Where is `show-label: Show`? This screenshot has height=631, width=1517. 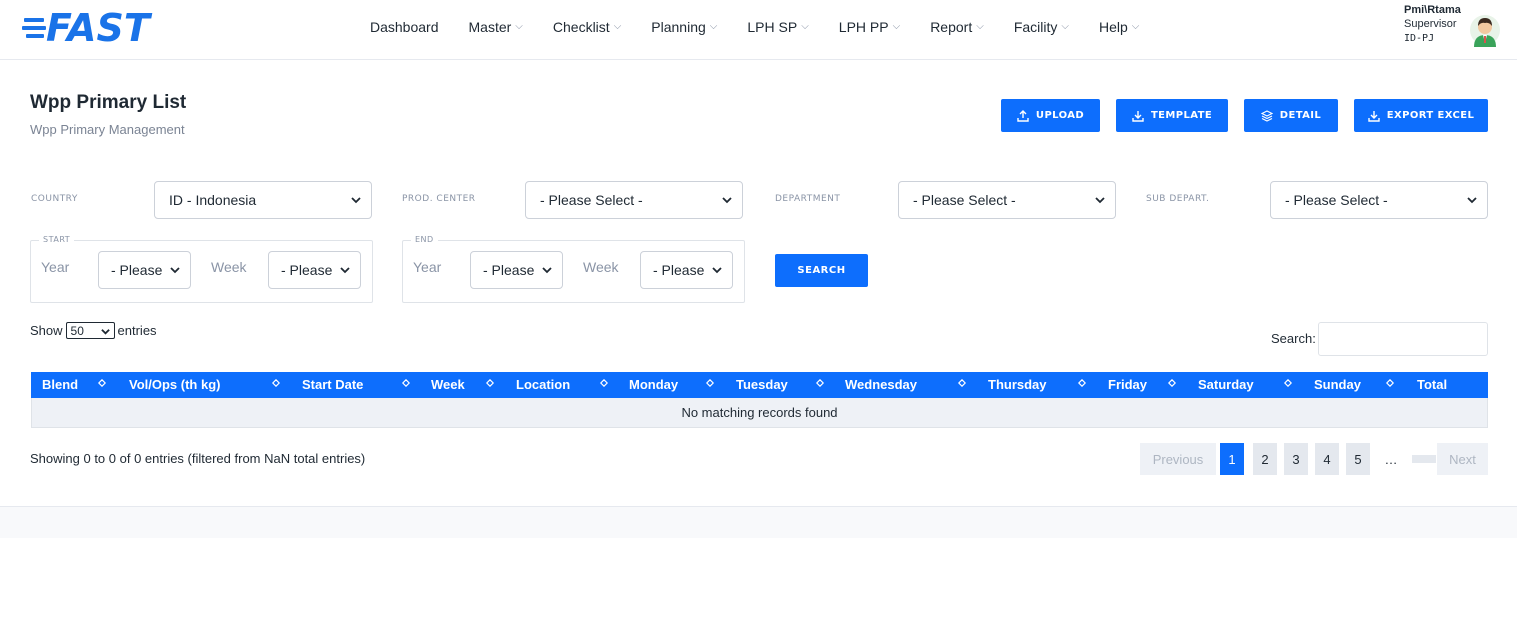
show-label: Show is located at coordinates (46, 330).